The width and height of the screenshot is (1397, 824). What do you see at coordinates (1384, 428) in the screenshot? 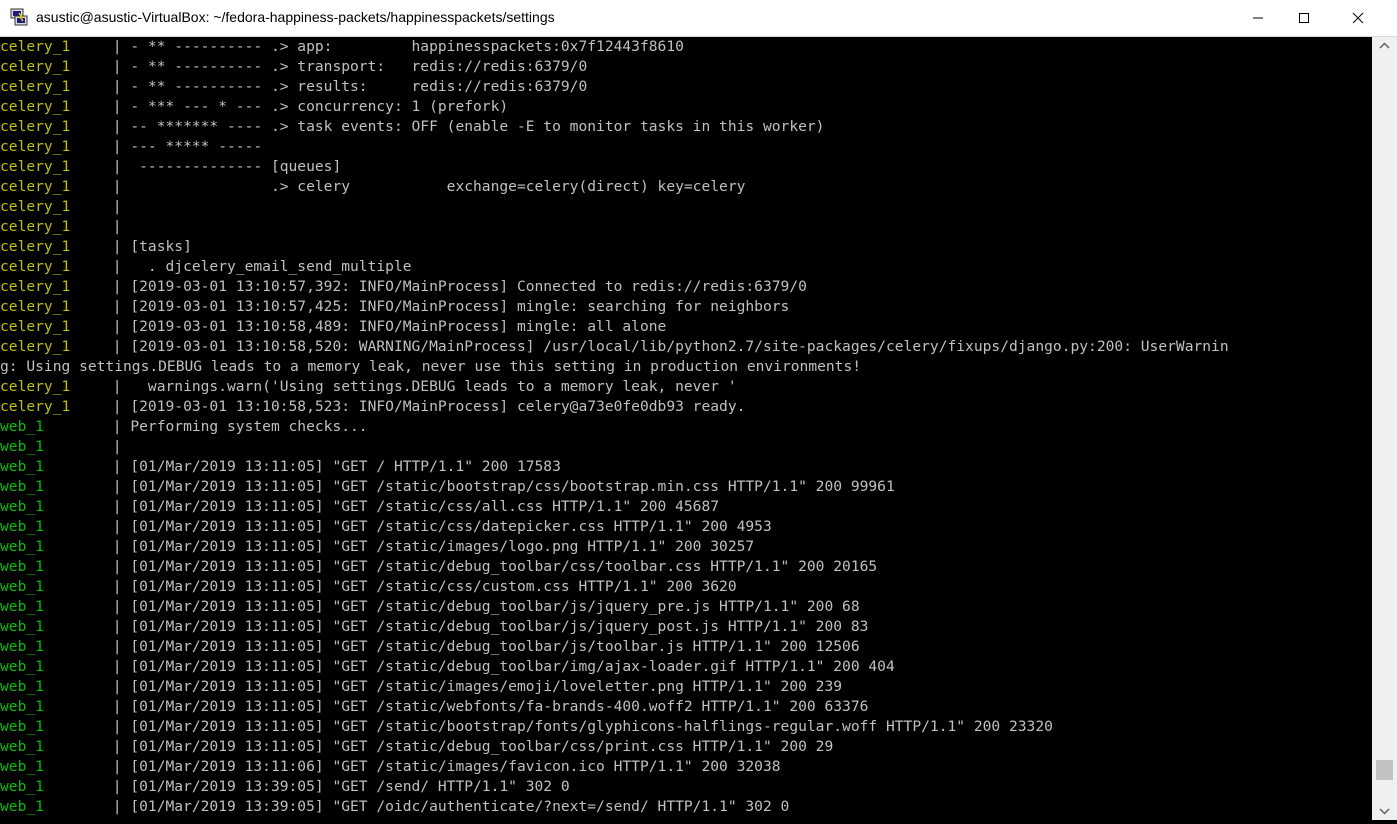
I see `vertical-scrollbar` at bounding box center [1384, 428].